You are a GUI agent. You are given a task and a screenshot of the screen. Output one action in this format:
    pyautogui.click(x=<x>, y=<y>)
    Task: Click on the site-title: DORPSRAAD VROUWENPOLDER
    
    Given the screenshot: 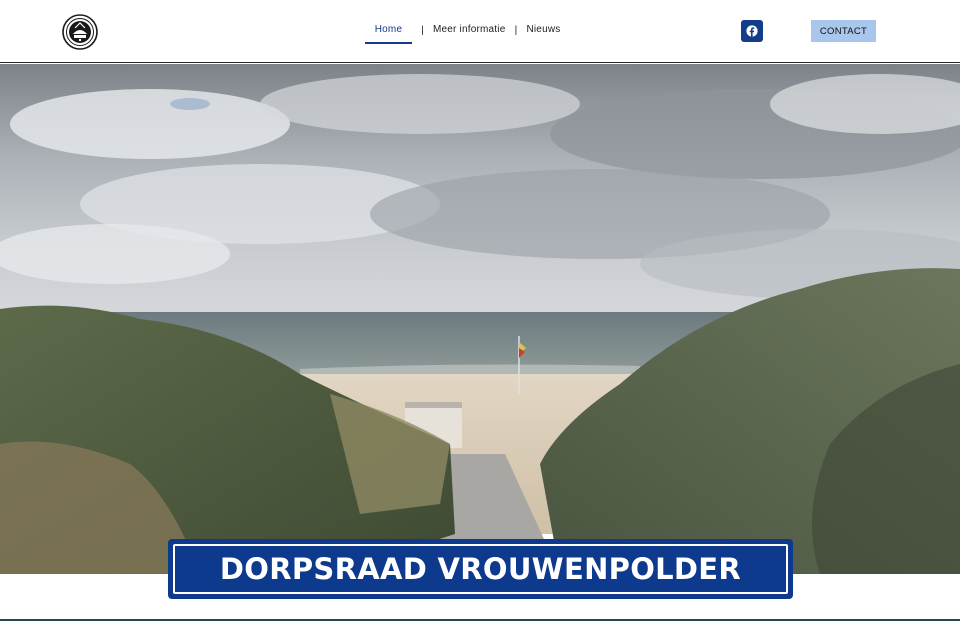 What is the action you would take?
    pyautogui.click(x=480, y=569)
    